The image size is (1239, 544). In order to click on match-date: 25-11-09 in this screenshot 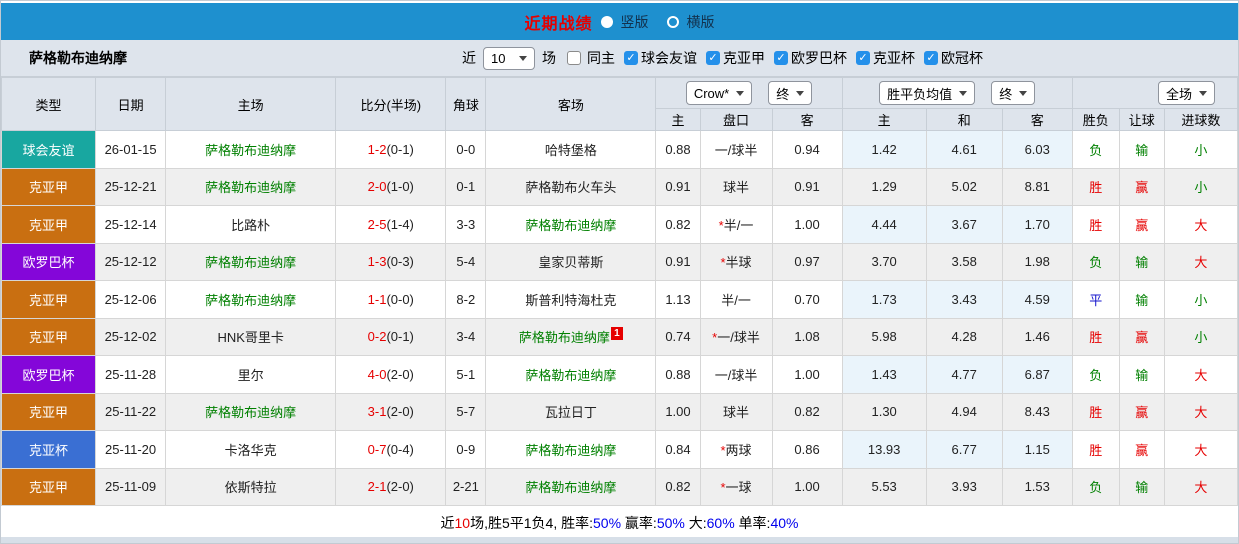, I will do `click(131, 486)`.